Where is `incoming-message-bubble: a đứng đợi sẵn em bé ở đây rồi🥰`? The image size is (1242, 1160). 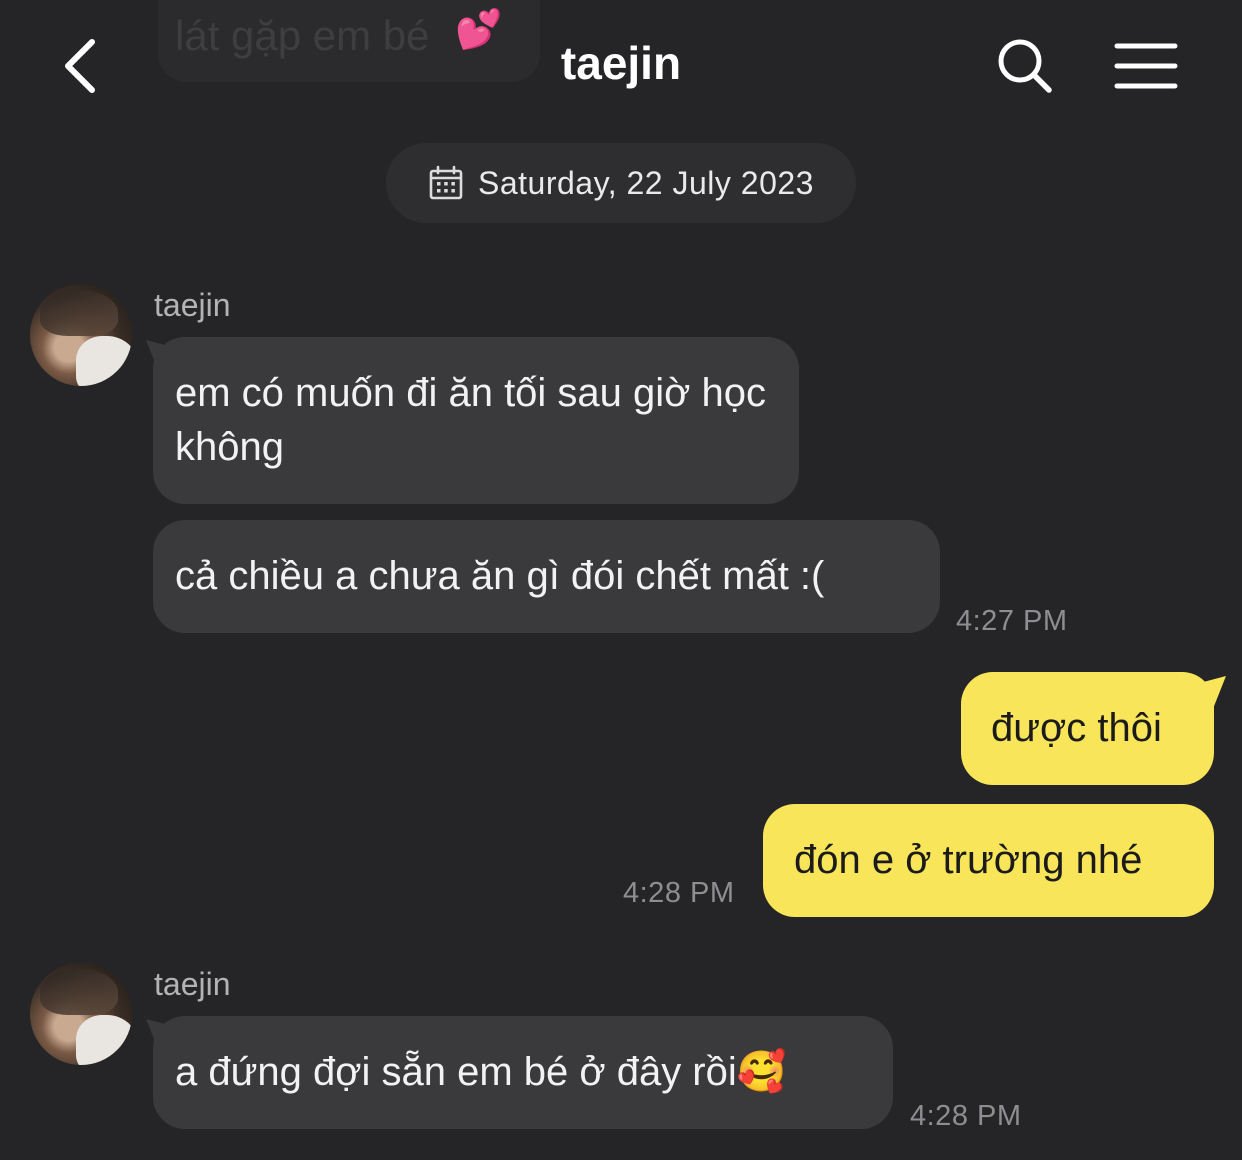 incoming-message-bubble: a đứng đợi sẵn em bé ở đây rồi🥰 is located at coordinates (523, 1072).